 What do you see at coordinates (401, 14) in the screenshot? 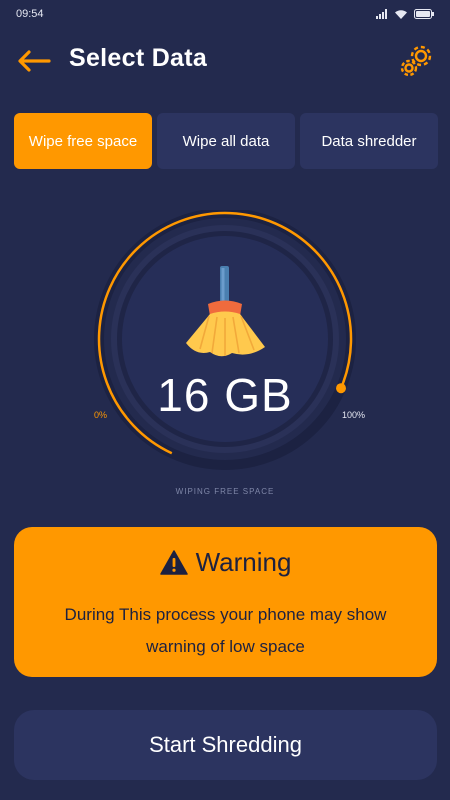
I see `wifi-icon` at bounding box center [401, 14].